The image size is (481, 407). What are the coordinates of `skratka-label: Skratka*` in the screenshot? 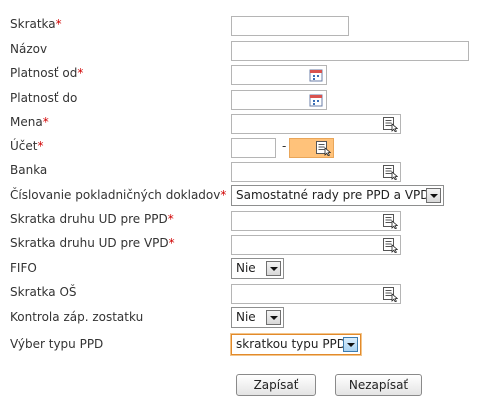 It's located at (36, 24).